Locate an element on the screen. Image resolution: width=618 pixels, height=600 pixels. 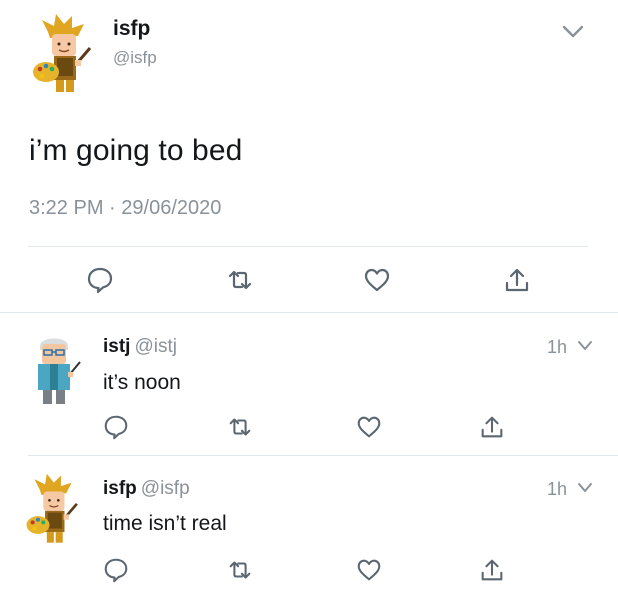
reply-text: it’s noon is located at coordinates (142, 382).